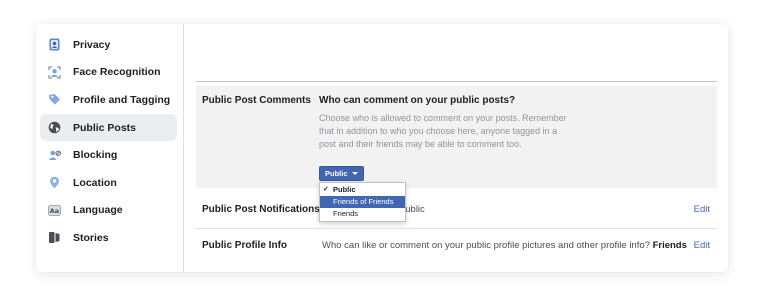 The height and width of the screenshot is (298, 768). I want to click on section-label: Public Post Comments, so click(256, 100).